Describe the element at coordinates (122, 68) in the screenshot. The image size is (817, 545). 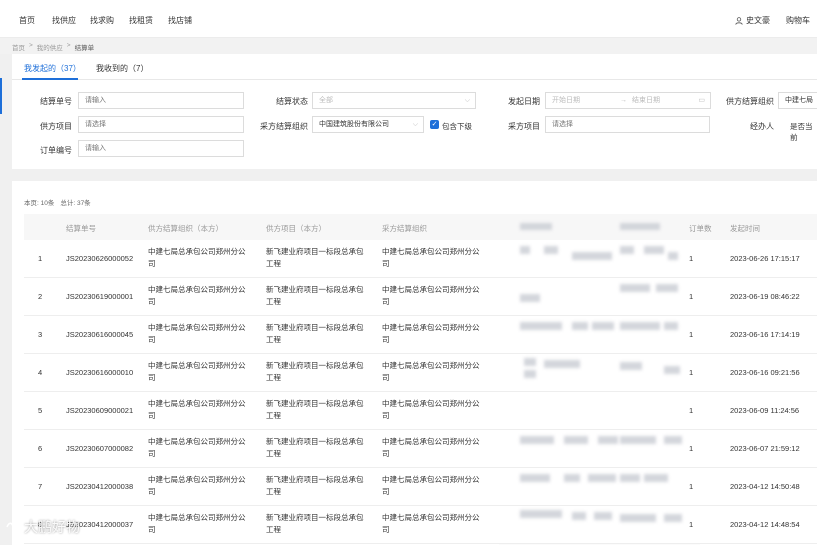
I see `tab-received: 我收到的（7）` at that location.